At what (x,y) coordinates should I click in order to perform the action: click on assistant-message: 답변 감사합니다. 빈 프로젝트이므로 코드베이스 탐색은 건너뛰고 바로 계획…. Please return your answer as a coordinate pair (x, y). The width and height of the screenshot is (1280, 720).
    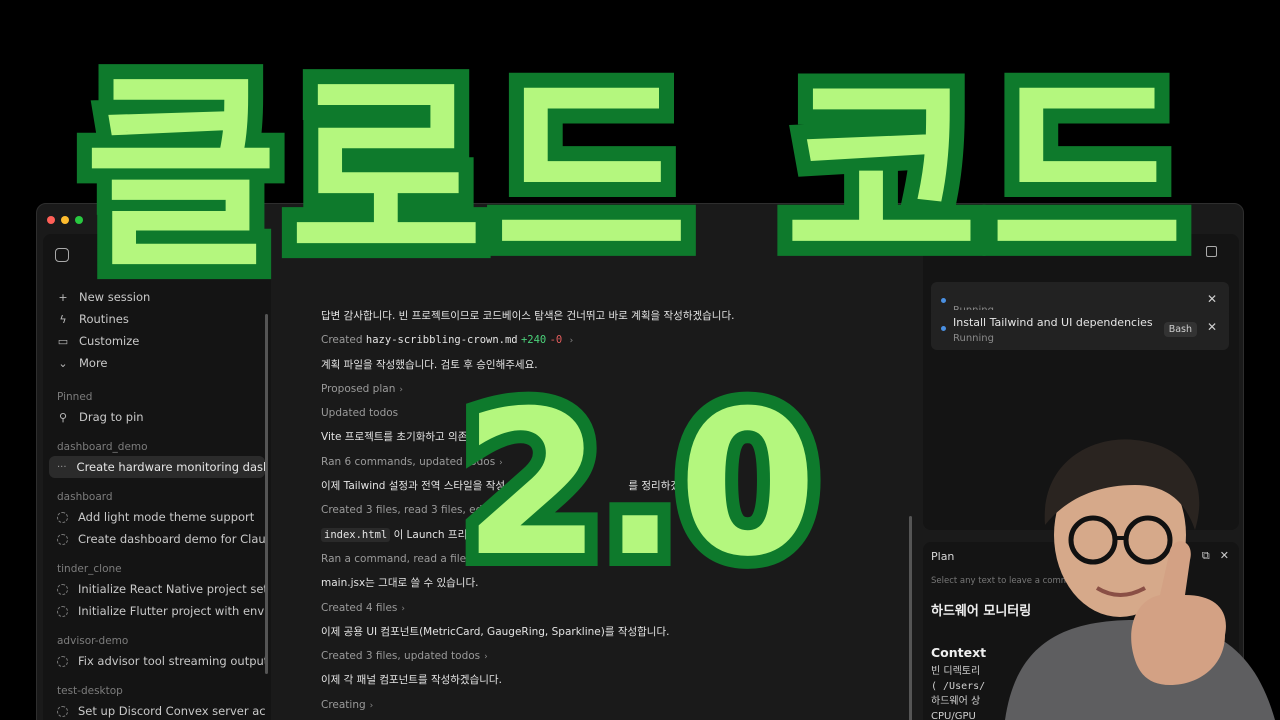
    Looking at the image, I should click on (528, 316).